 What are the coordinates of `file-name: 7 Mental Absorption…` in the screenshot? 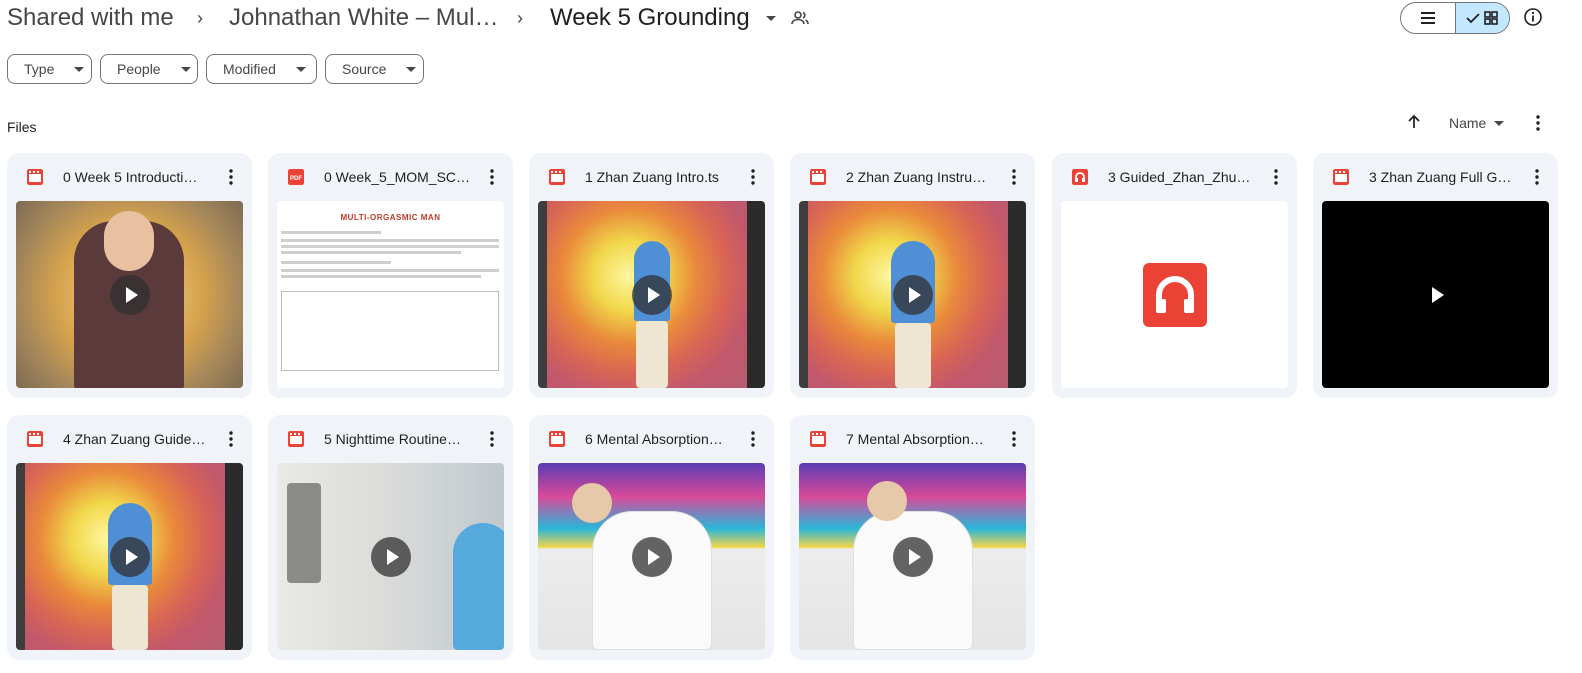 It's located at (915, 439).